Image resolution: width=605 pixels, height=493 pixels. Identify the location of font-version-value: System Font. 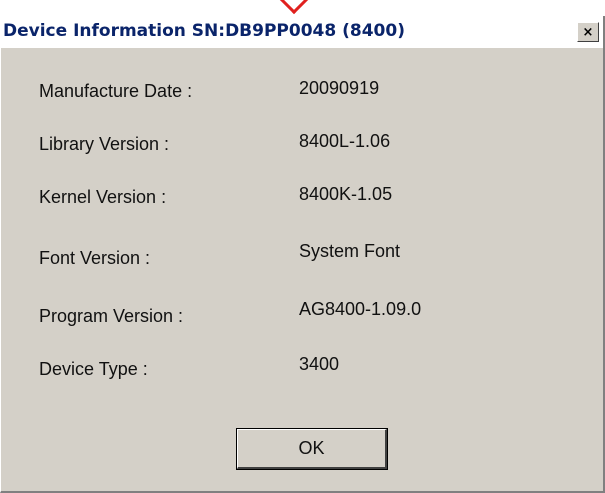
(350, 251).